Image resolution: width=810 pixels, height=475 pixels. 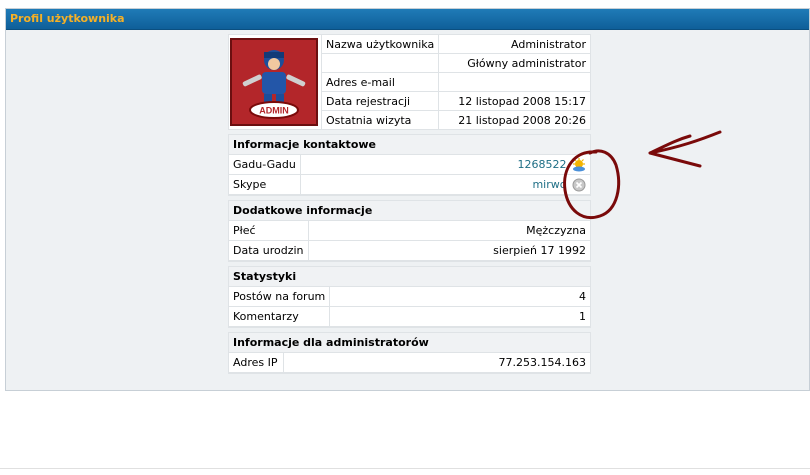 I want to click on rank-label, so click(x=380, y=63).